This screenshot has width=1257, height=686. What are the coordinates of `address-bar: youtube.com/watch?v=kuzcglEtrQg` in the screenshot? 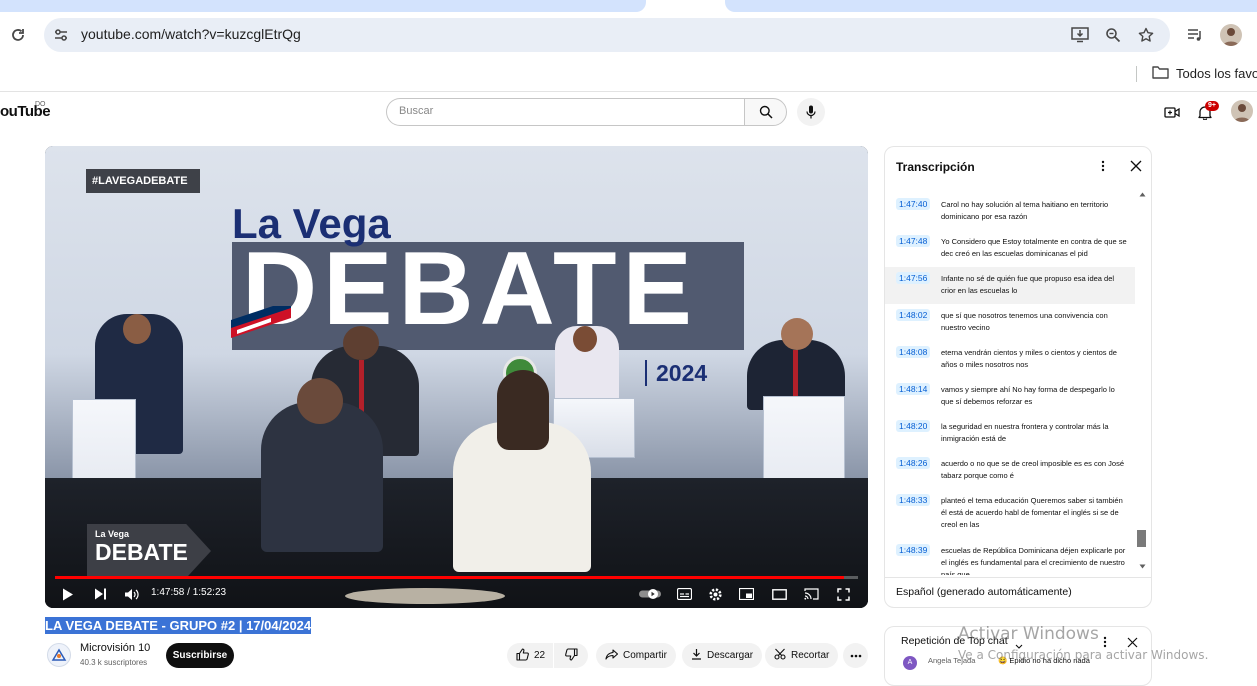 It's located at (607, 35).